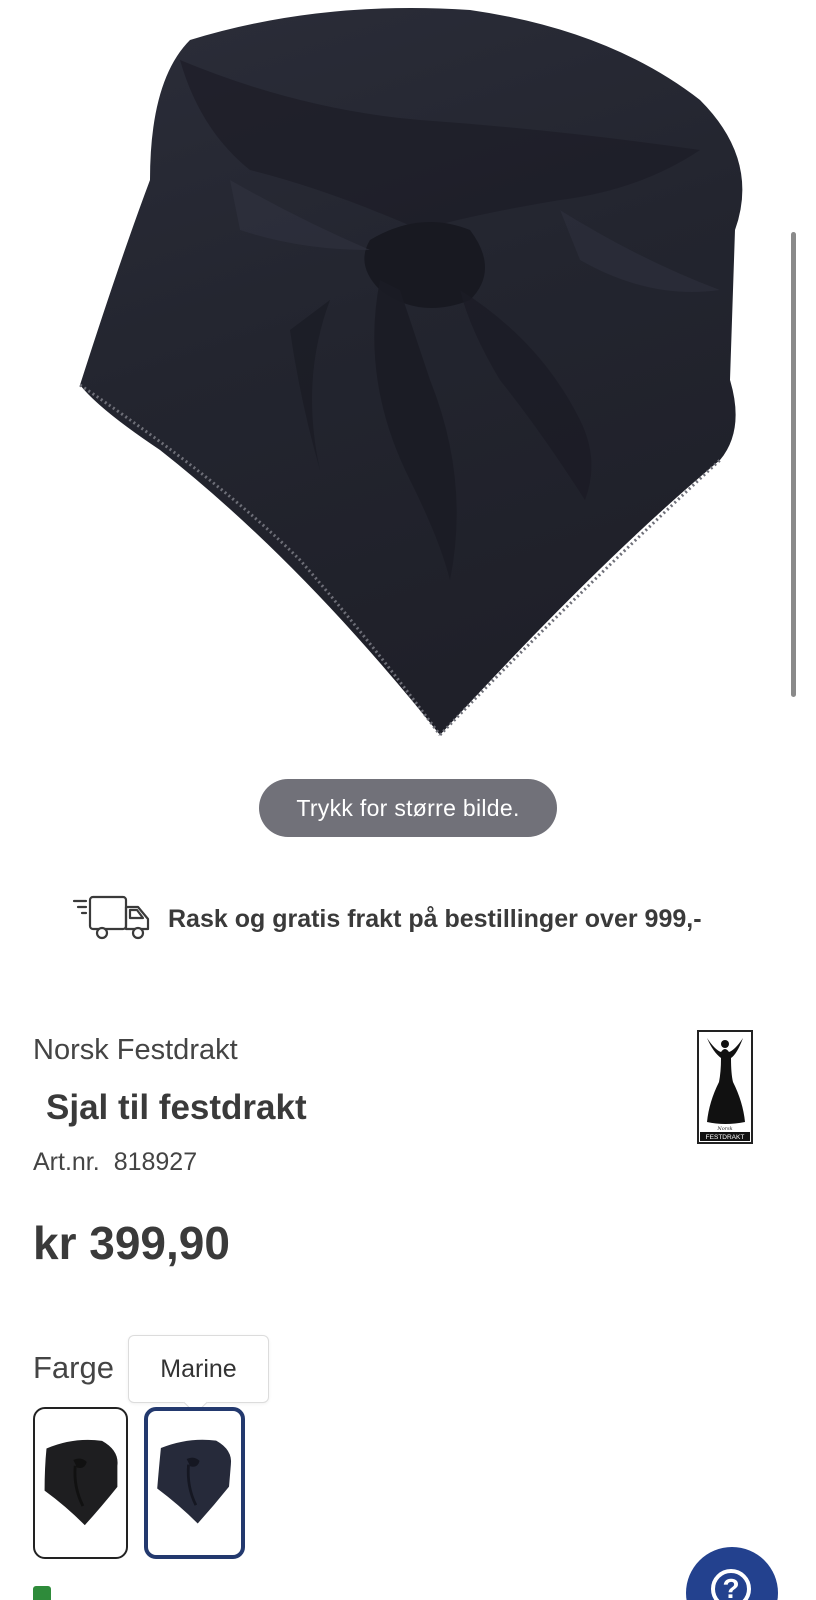 Image resolution: width=816 pixels, height=1600 pixels. What do you see at coordinates (66, 1162) in the screenshot?
I see `article-number-label: Art.nr.` at bounding box center [66, 1162].